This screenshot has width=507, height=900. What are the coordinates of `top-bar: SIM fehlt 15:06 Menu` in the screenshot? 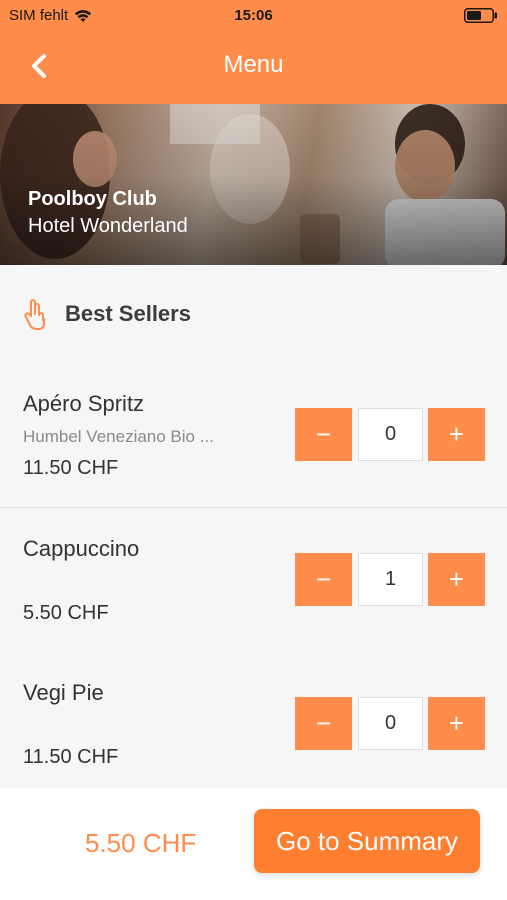 It's located at (253, 52).